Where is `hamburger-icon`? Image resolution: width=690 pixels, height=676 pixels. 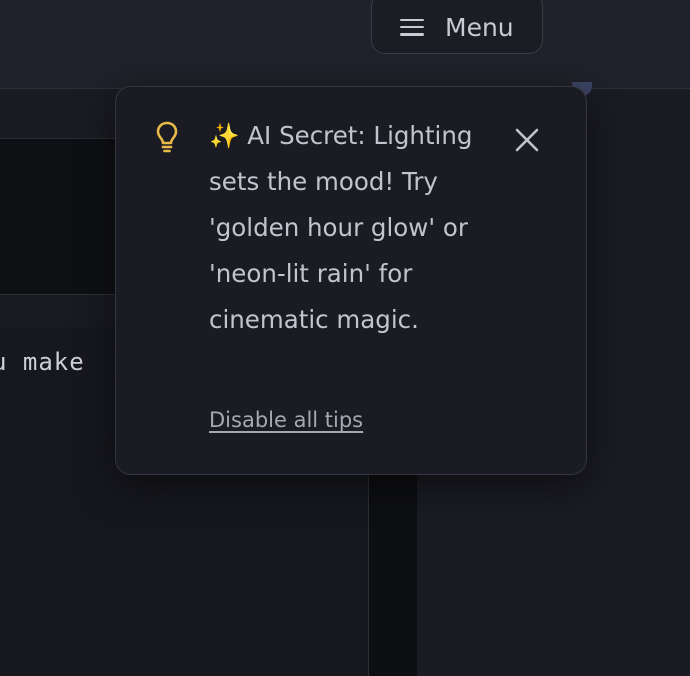
hamburger-icon is located at coordinates (412, 27).